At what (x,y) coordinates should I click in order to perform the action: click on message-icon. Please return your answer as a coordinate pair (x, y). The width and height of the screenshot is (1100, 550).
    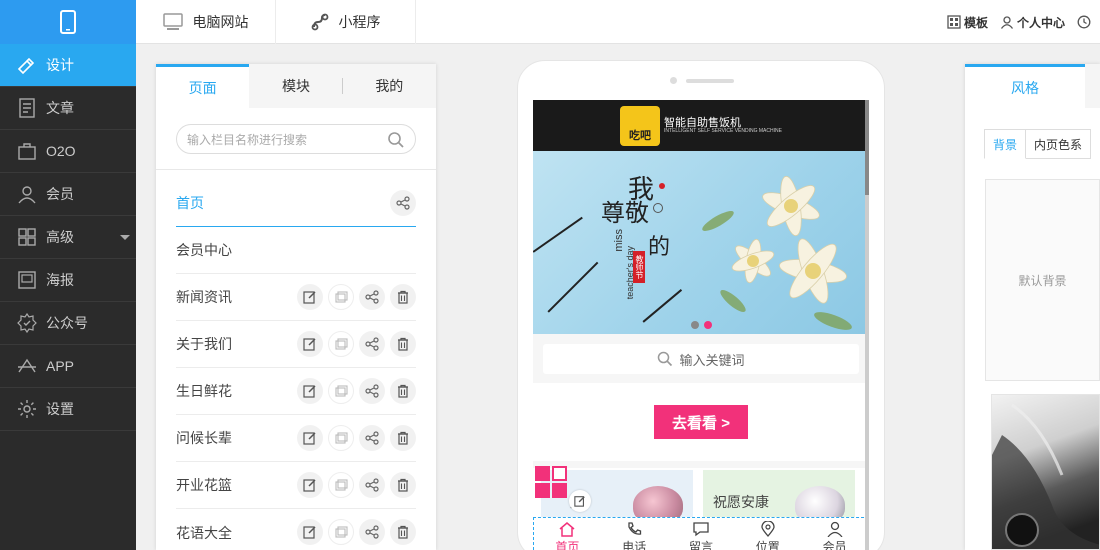
    Looking at the image, I should click on (701, 529).